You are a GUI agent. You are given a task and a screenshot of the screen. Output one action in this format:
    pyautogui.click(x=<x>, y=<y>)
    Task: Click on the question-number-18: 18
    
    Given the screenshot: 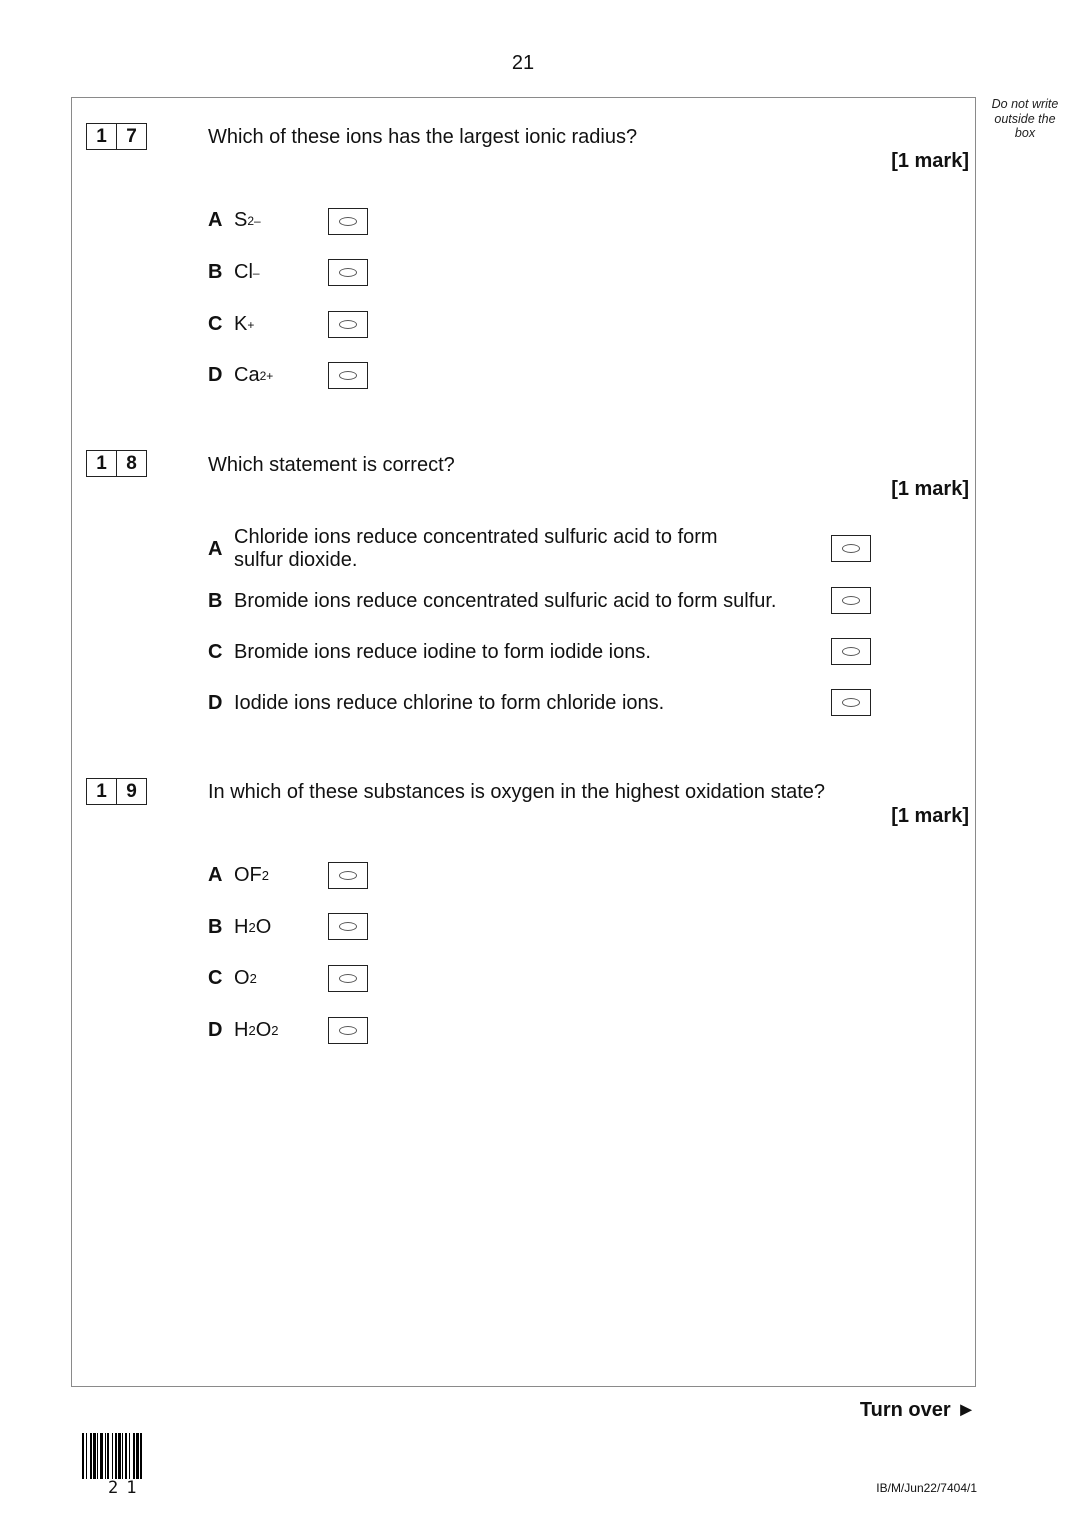 What is the action you would take?
    pyautogui.click(x=116, y=463)
    